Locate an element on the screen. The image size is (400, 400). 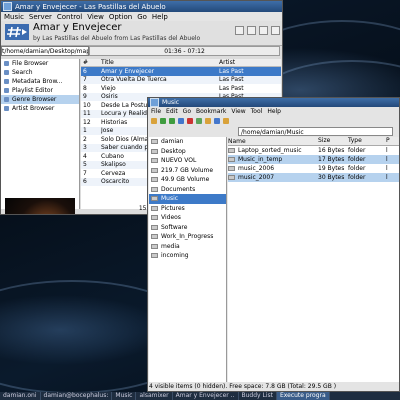
file-row: music_2007 30 Bytes folder l is located at coordinates (313, 177).